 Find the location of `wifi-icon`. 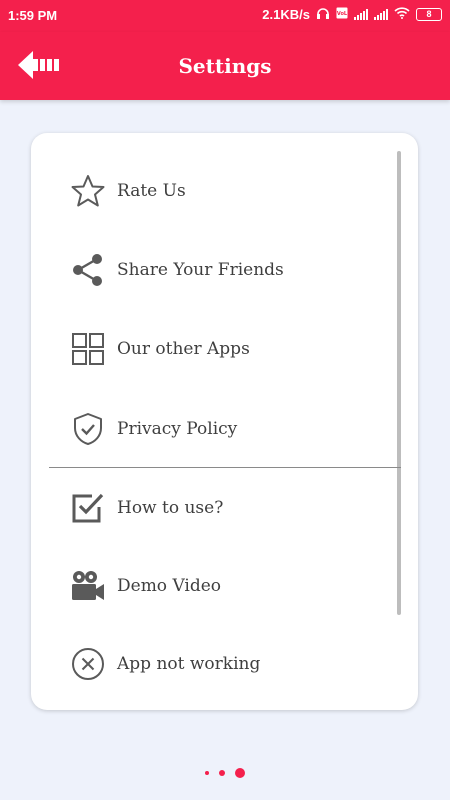

wifi-icon is located at coordinates (402, 14).